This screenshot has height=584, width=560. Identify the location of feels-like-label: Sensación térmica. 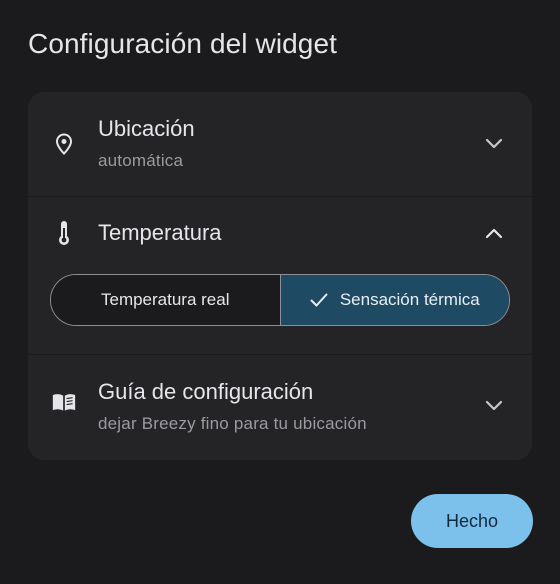
(409, 299).